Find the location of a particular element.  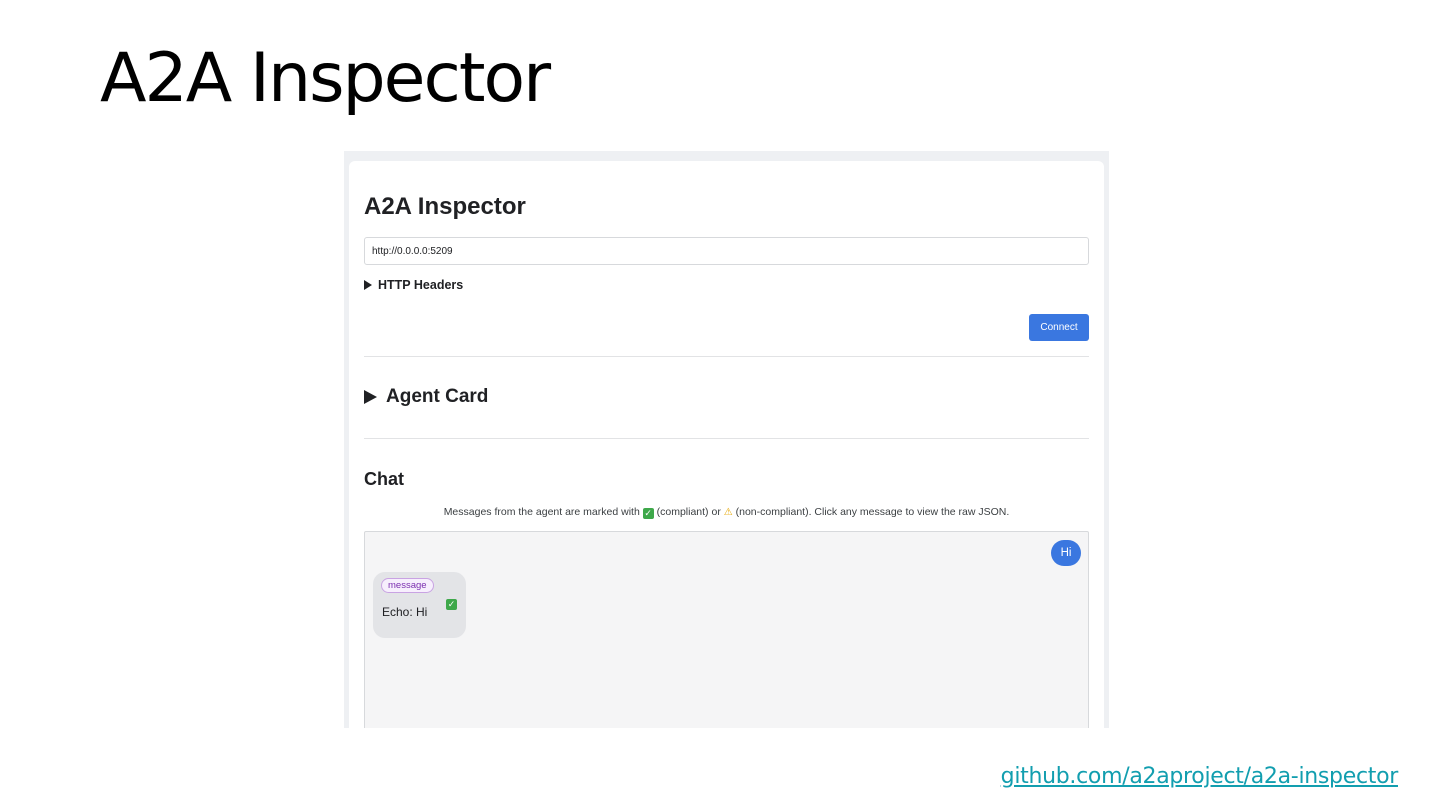

agent-card-label: Agent Card is located at coordinates (437, 396).